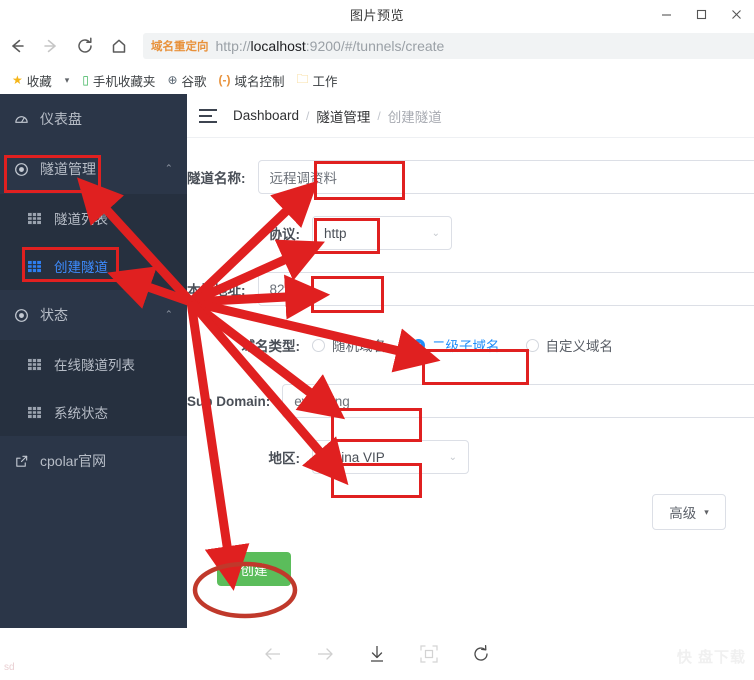 The image size is (754, 680). I want to click on window-title: 图片预览, so click(376, 15).